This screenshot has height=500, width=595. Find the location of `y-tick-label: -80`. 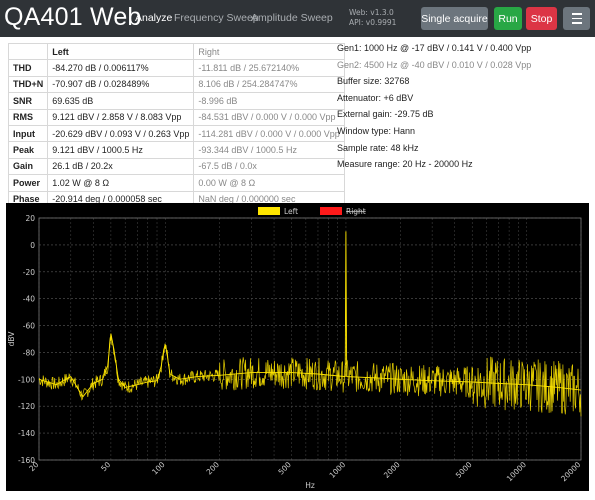

y-tick-label: -80 is located at coordinates (29, 352).